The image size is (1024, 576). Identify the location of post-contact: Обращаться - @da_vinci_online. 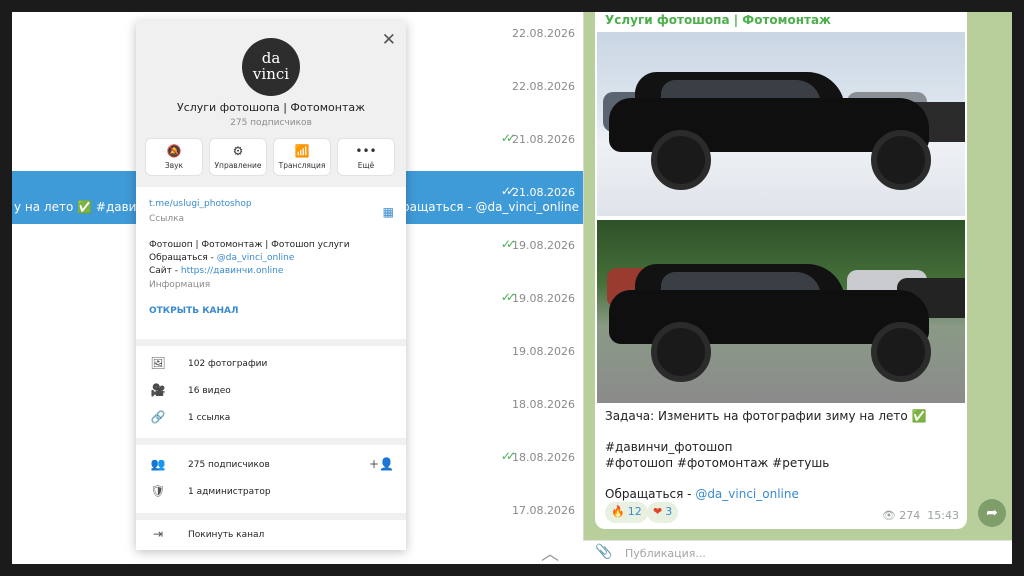
(702, 494).